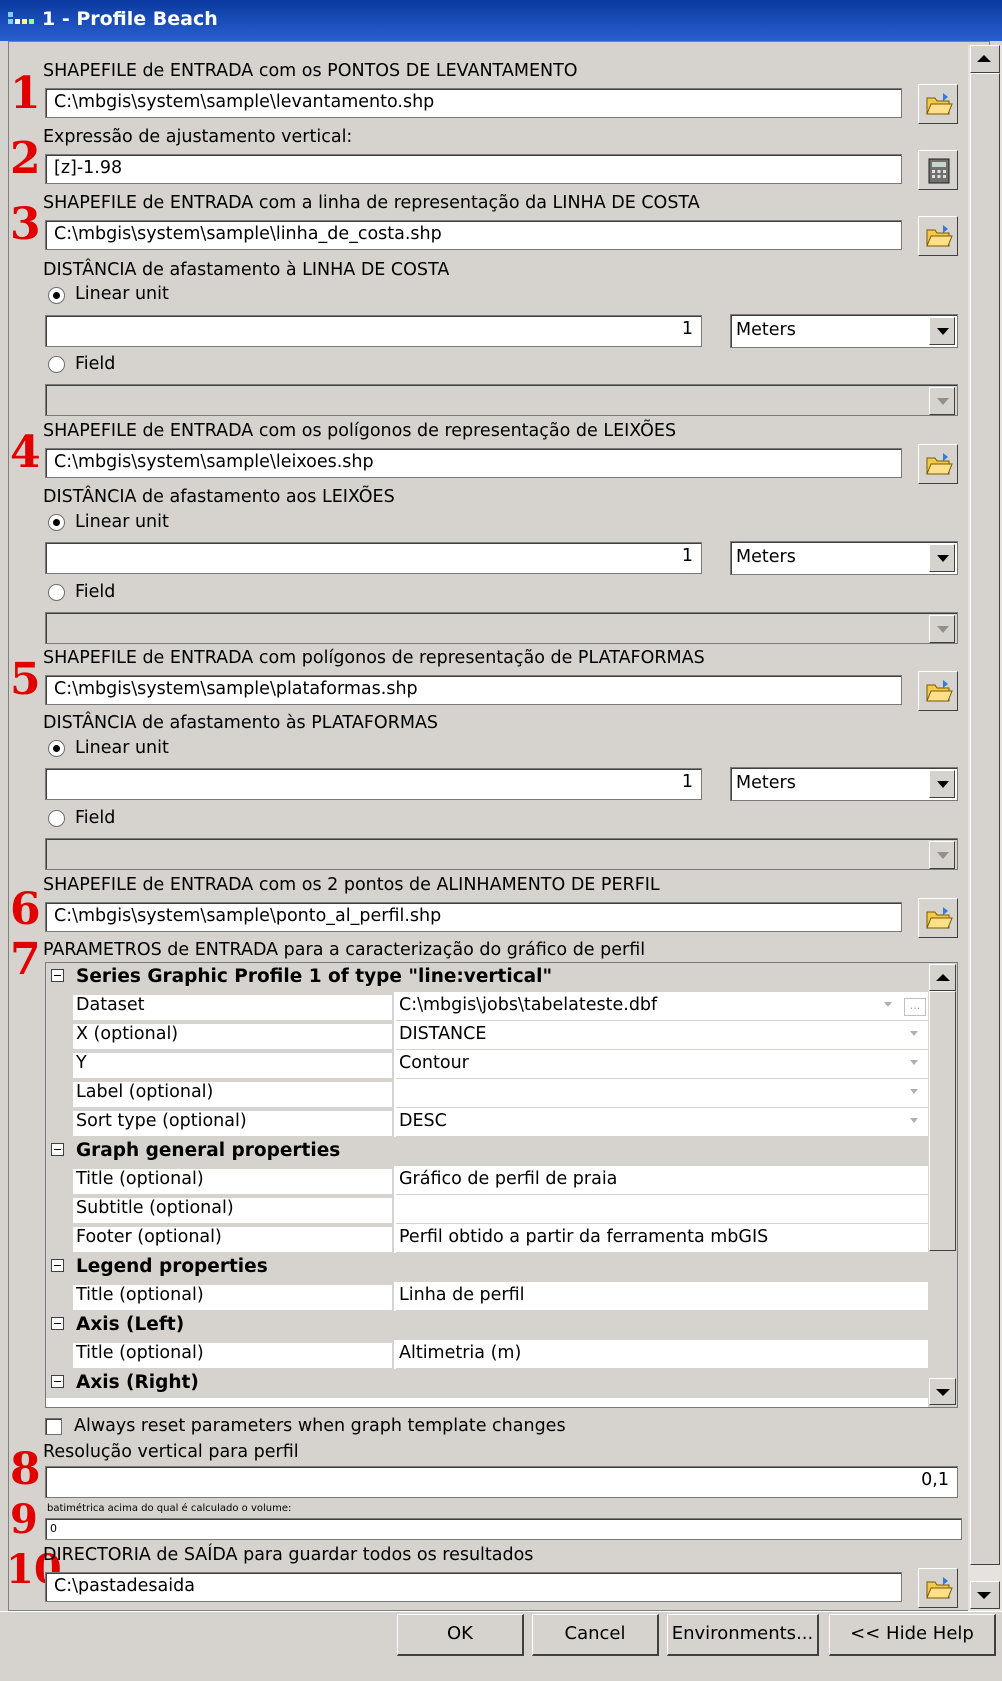  I want to click on browse-platforms-button, so click(938, 691).